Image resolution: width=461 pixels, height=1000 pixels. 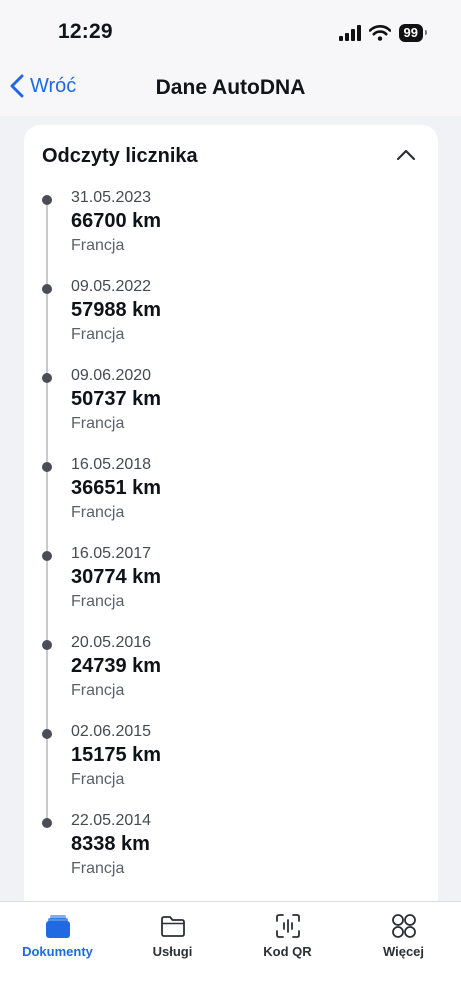 What do you see at coordinates (231, 589) in the screenshot?
I see `timeline-entry: 16.05.2017 30774 km Francja` at bounding box center [231, 589].